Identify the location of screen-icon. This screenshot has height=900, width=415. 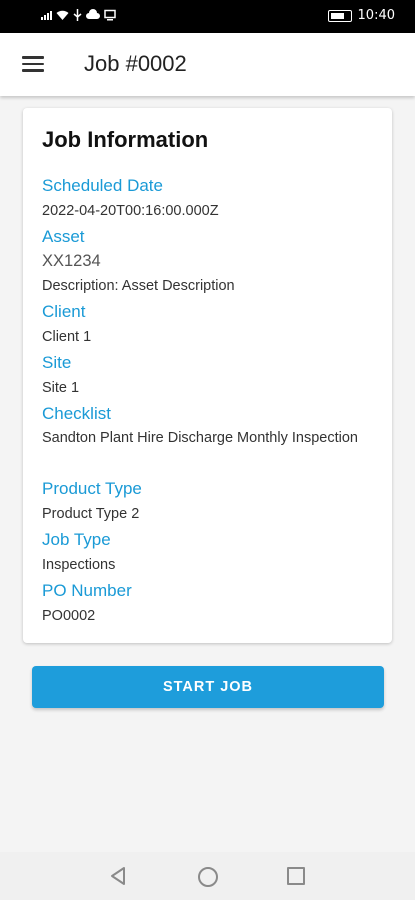
(110, 15).